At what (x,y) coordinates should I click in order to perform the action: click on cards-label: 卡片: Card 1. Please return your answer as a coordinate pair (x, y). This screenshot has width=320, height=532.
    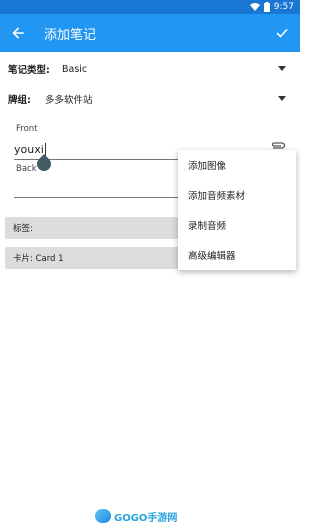
    Looking at the image, I should click on (38, 259).